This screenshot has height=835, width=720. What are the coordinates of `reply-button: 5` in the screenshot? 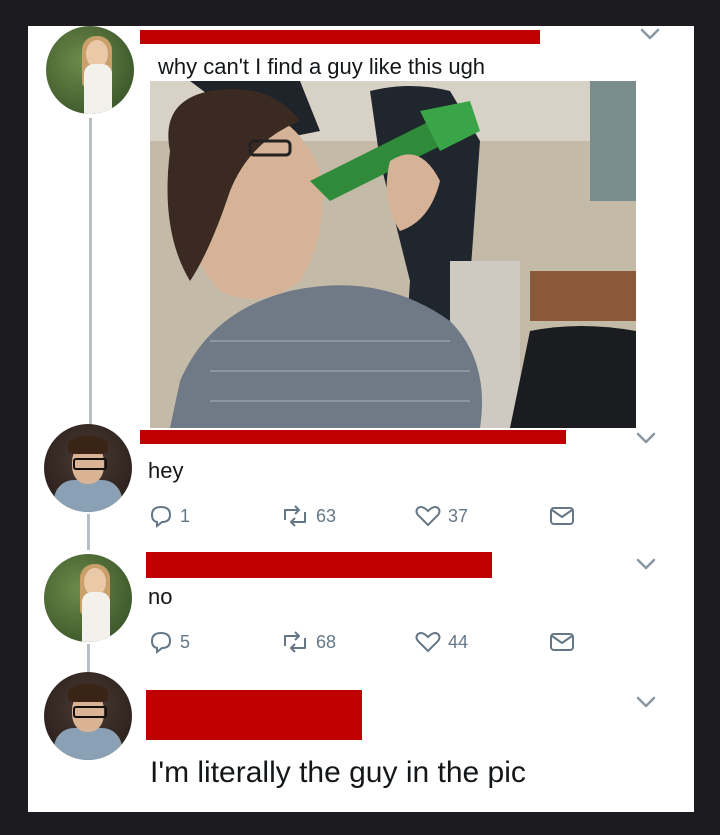 It's located at (169, 642).